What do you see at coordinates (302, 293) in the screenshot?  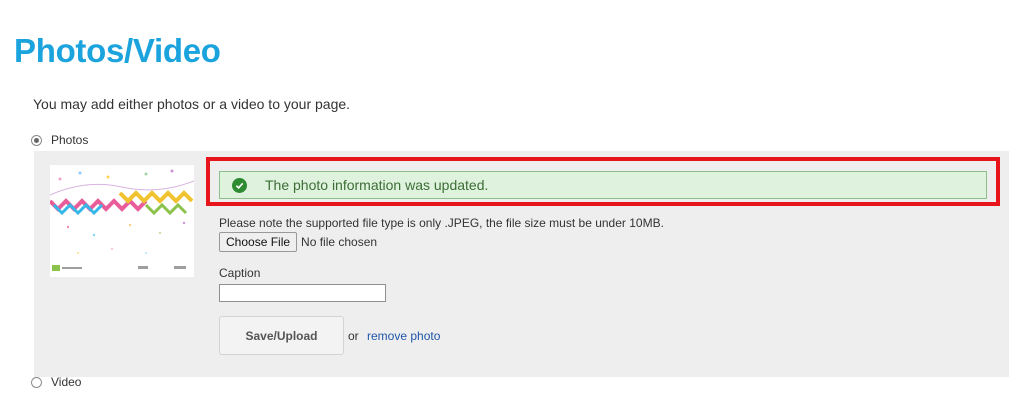 I see `caption-input` at bounding box center [302, 293].